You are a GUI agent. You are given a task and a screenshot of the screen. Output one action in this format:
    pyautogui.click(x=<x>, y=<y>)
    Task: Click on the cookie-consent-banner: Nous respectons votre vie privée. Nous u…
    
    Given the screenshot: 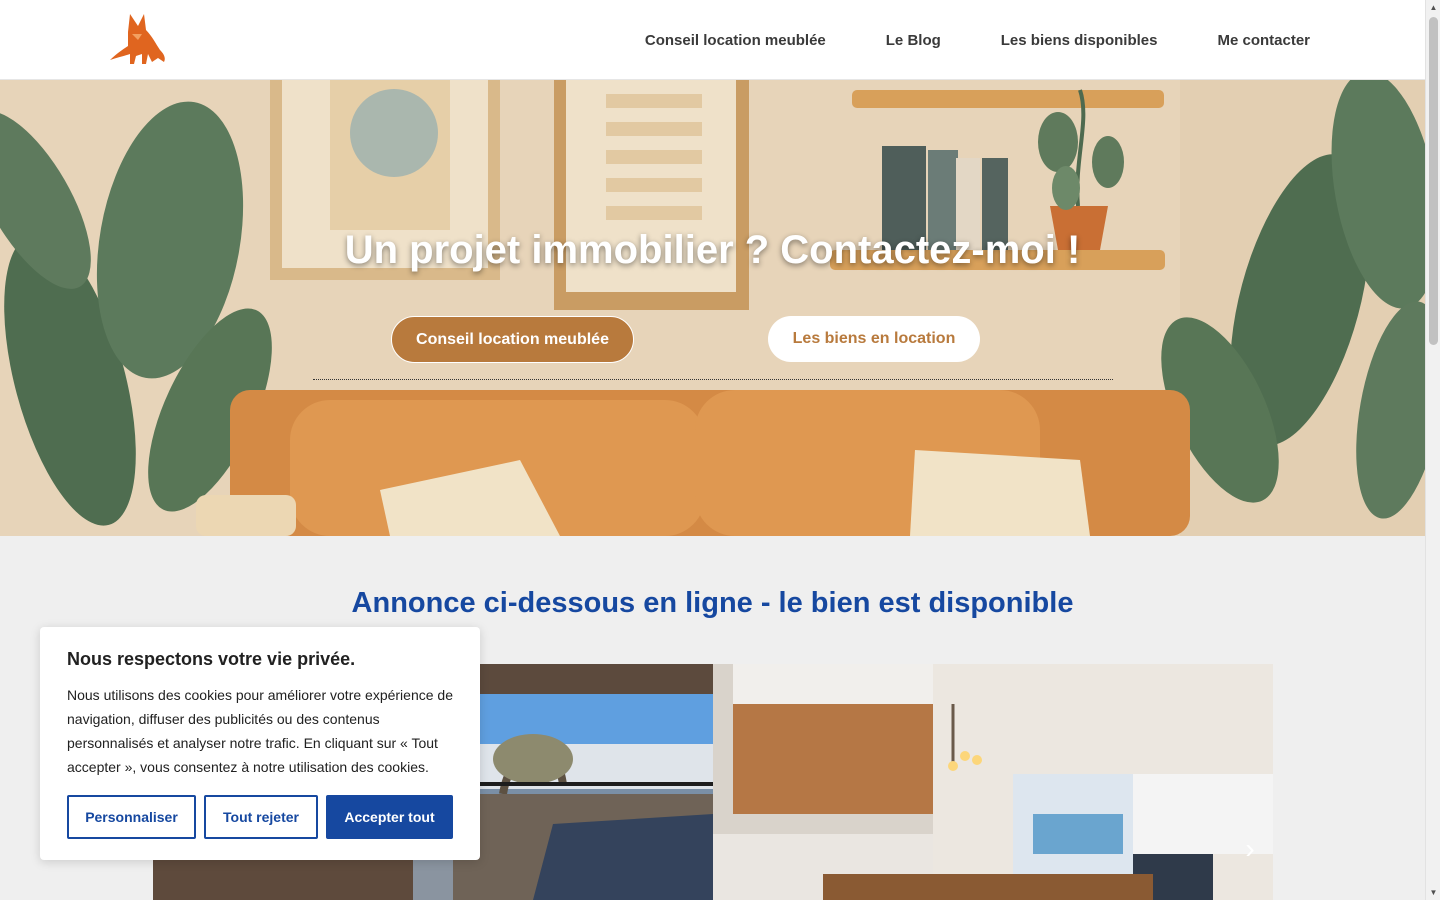 What is the action you would take?
    pyautogui.click(x=260, y=743)
    